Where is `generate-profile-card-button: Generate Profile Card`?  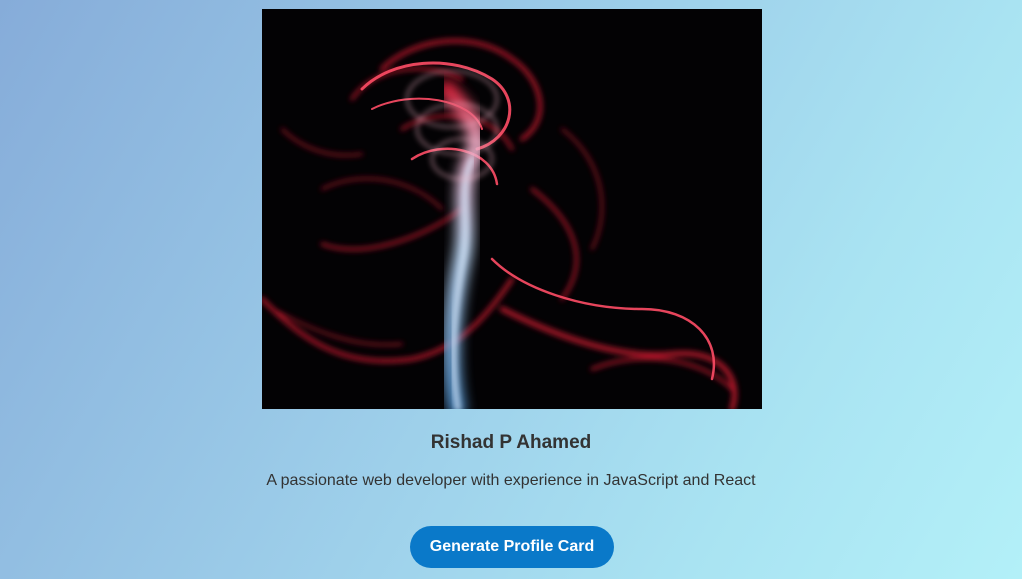 generate-profile-card-button: Generate Profile Card is located at coordinates (512, 547).